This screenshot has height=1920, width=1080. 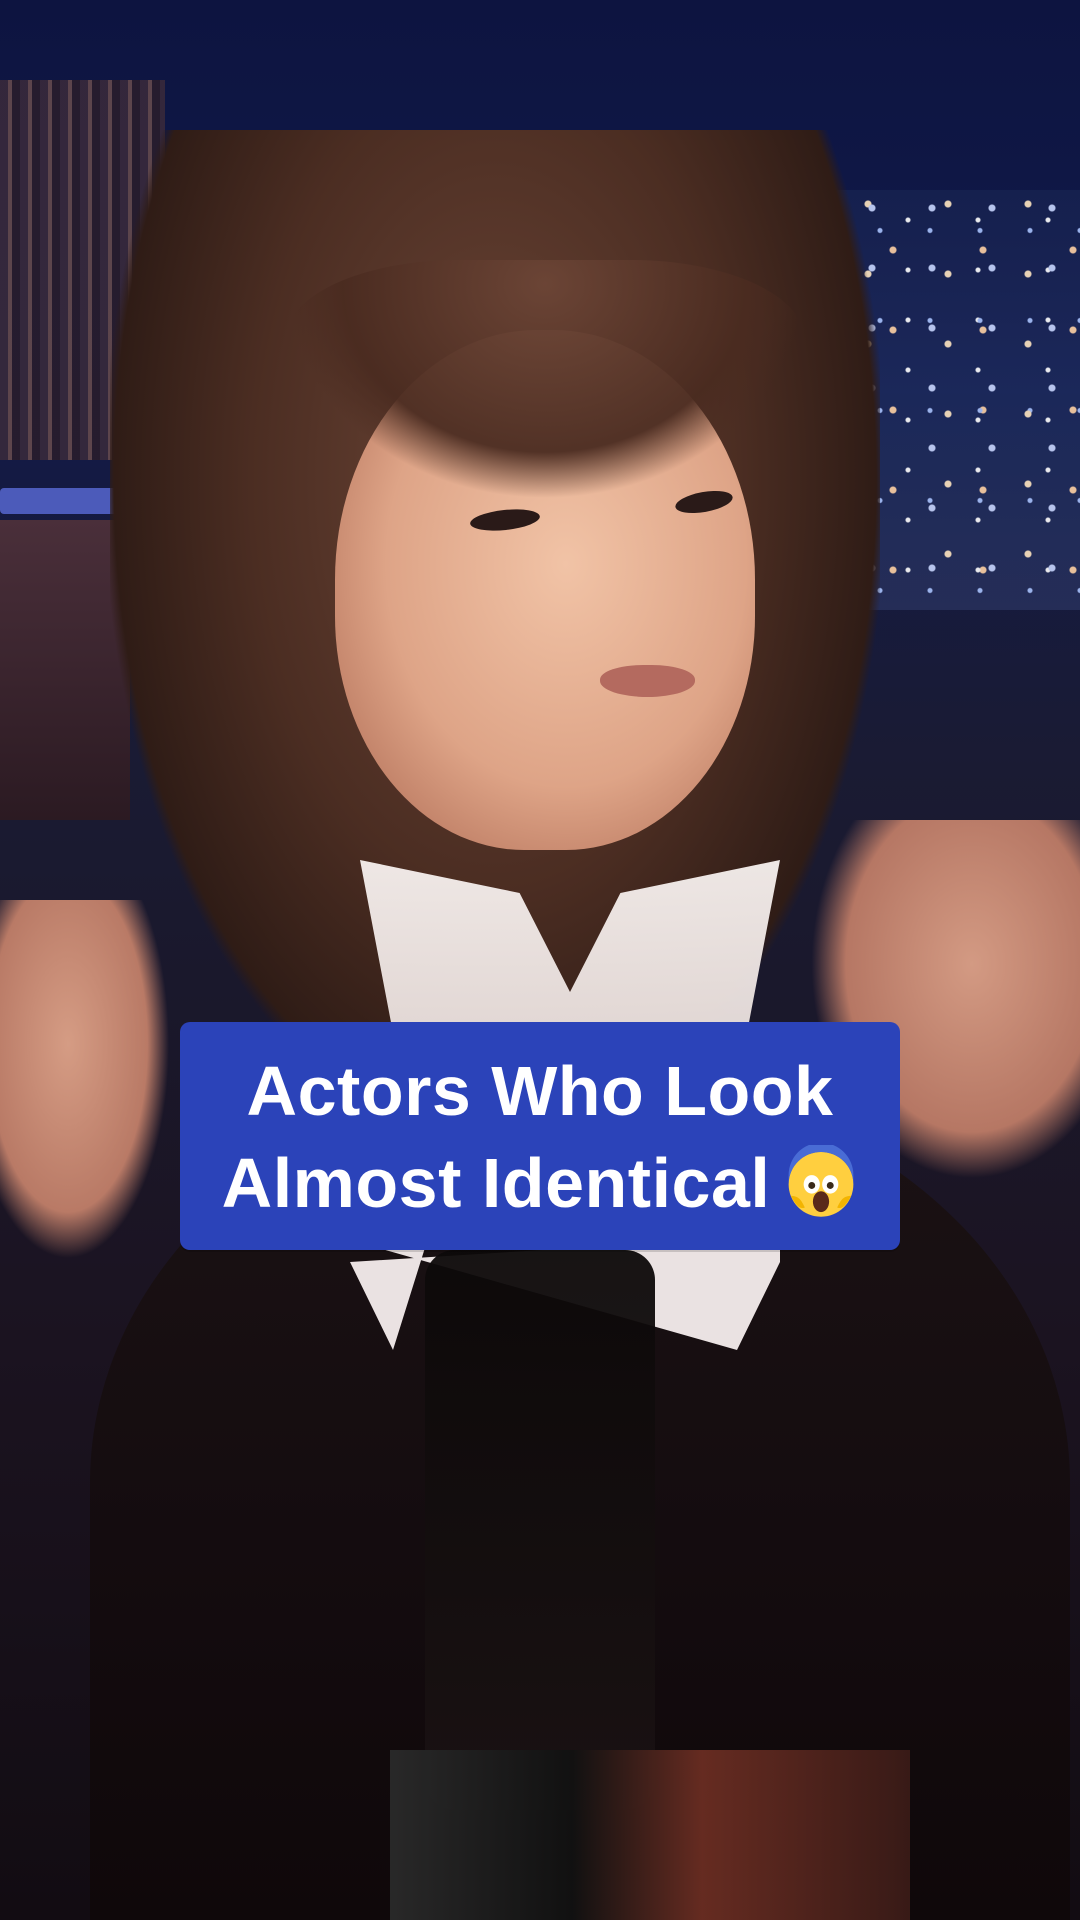 I want to click on person-mouth, so click(x=647, y=681).